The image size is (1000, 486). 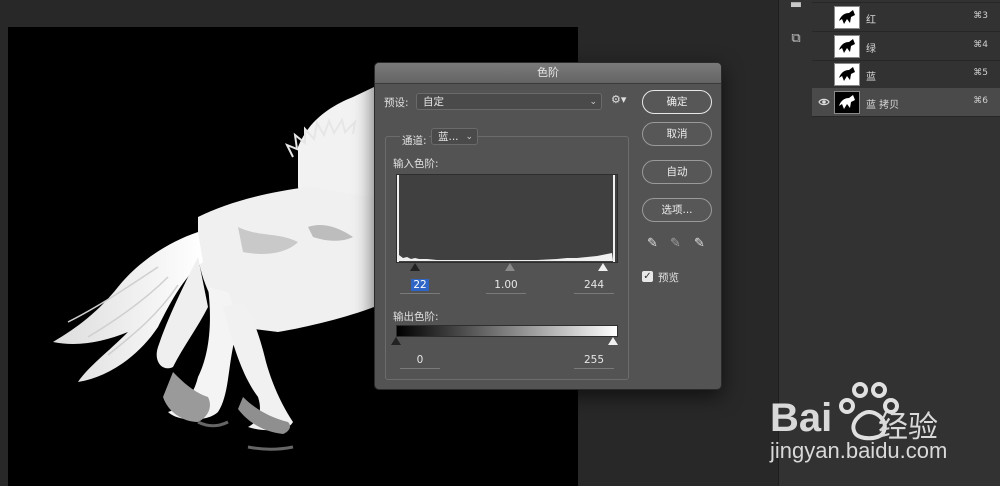 I want to click on watermark-url: jingyan.baidu.com, so click(x=859, y=450).